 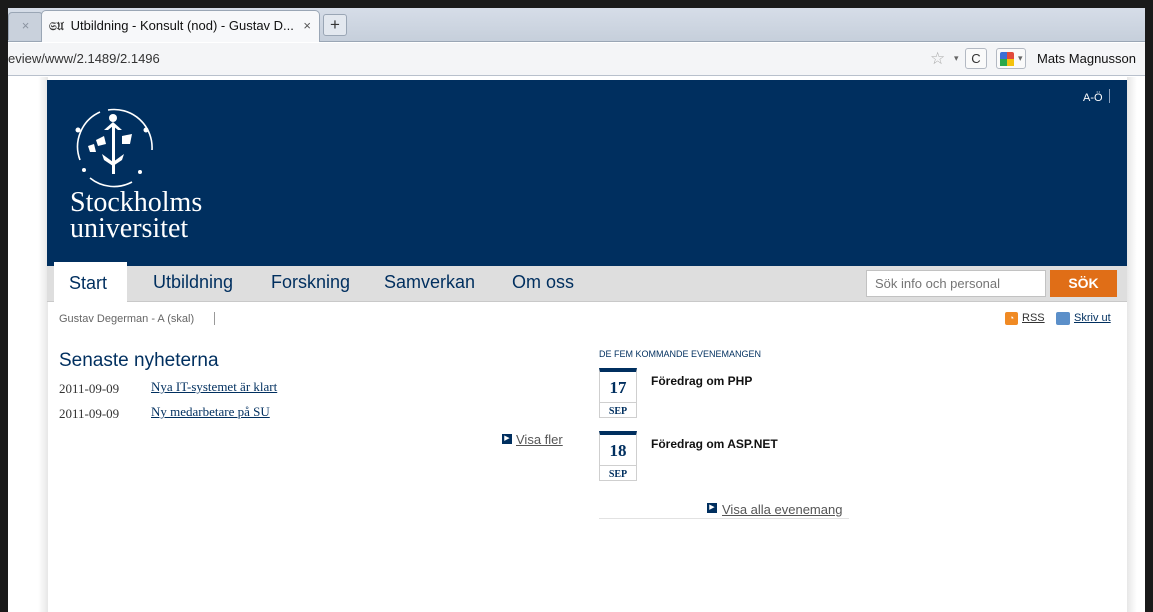 I want to click on event-date-badge: 18 SEP, so click(x=618, y=456).